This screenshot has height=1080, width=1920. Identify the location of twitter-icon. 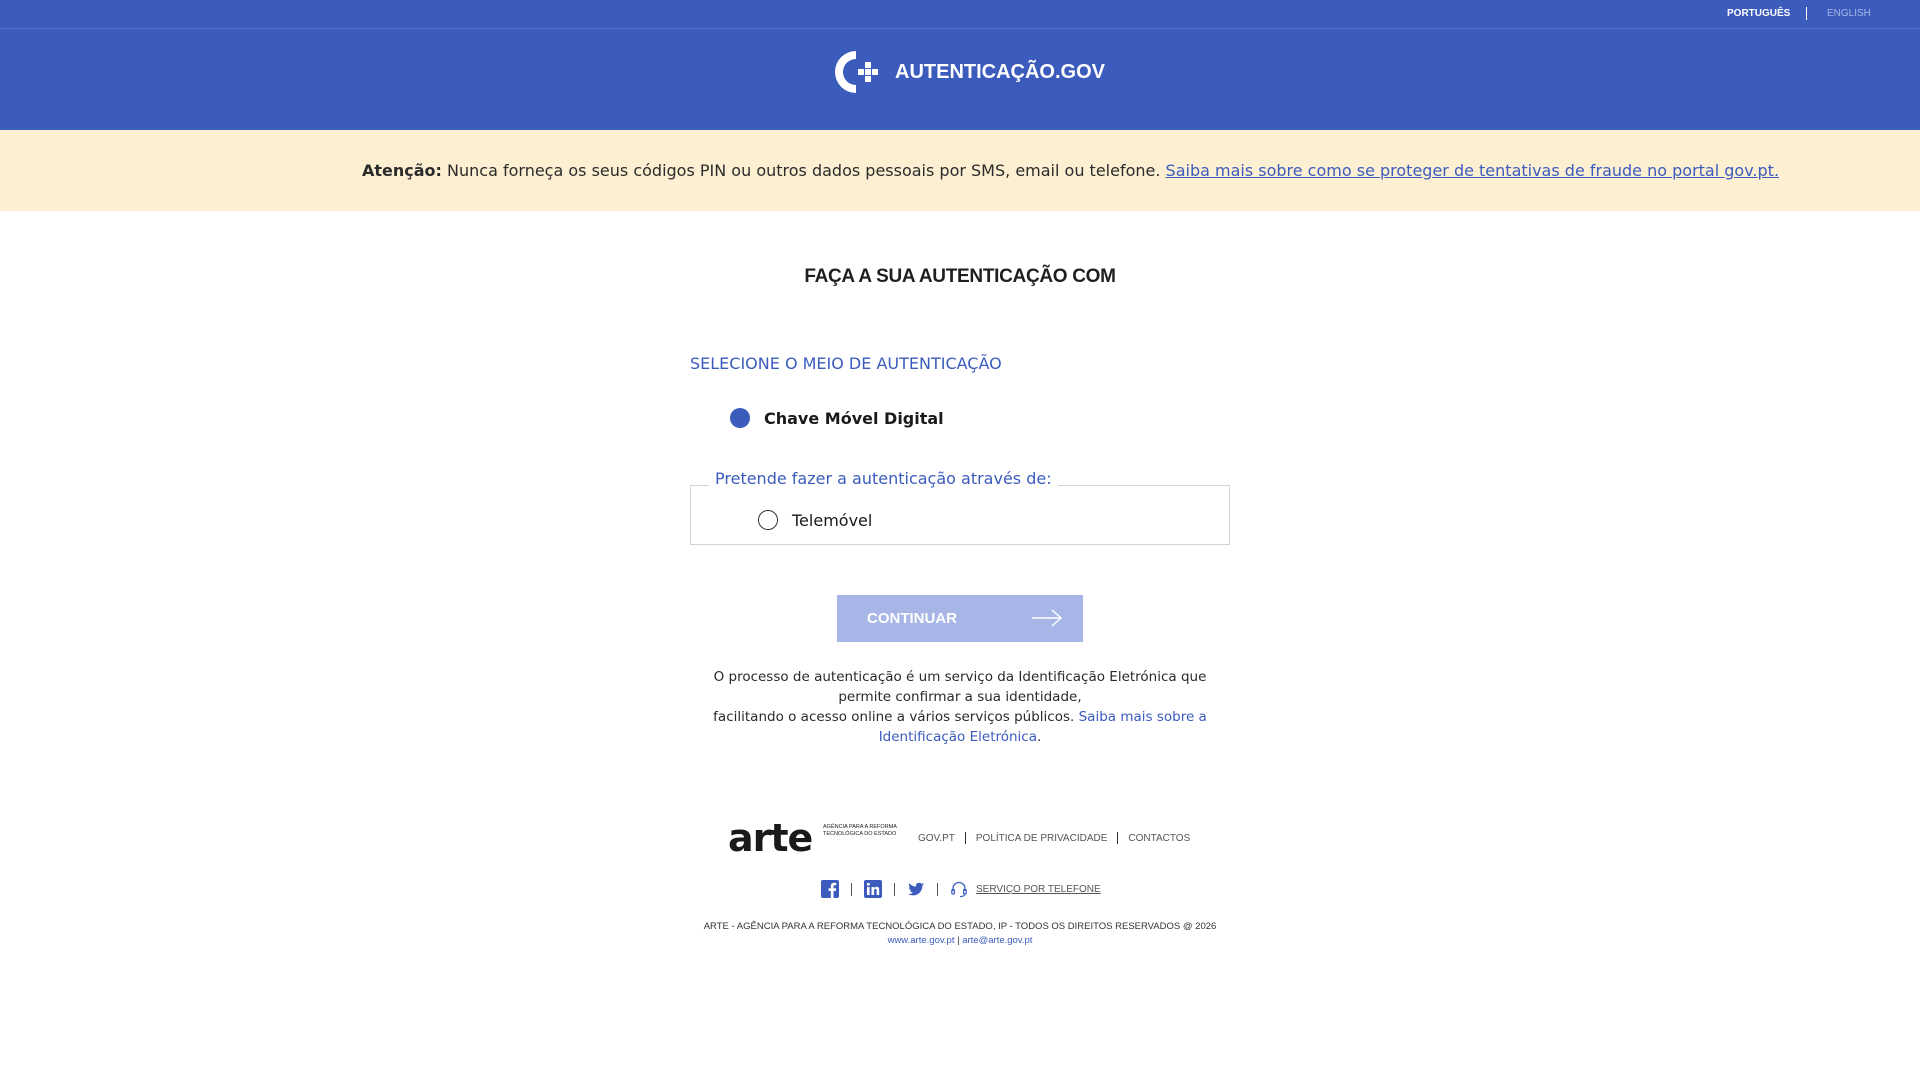
(916, 889).